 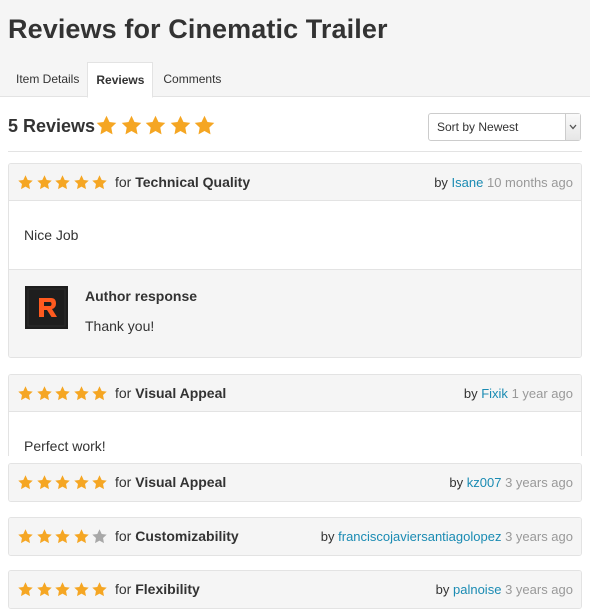 I want to click on avatar, so click(x=46, y=307).